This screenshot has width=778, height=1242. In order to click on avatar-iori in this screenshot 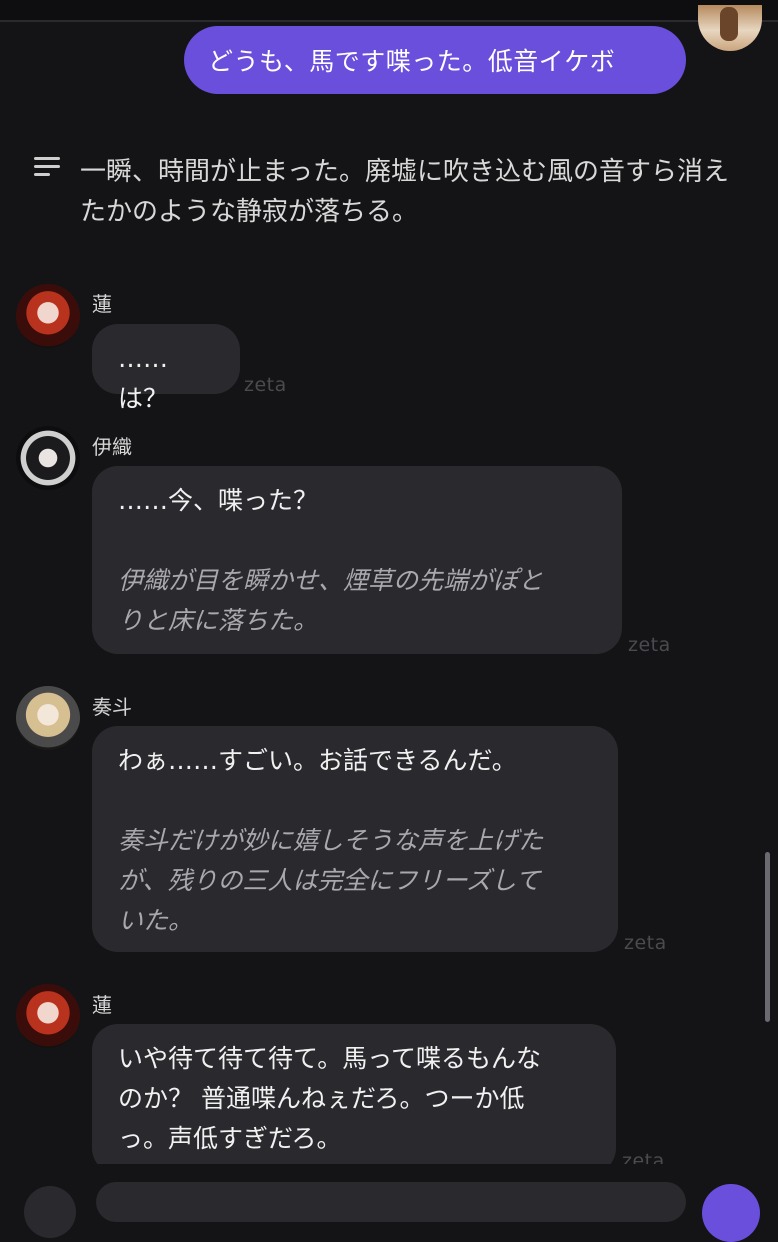, I will do `click(48, 458)`.